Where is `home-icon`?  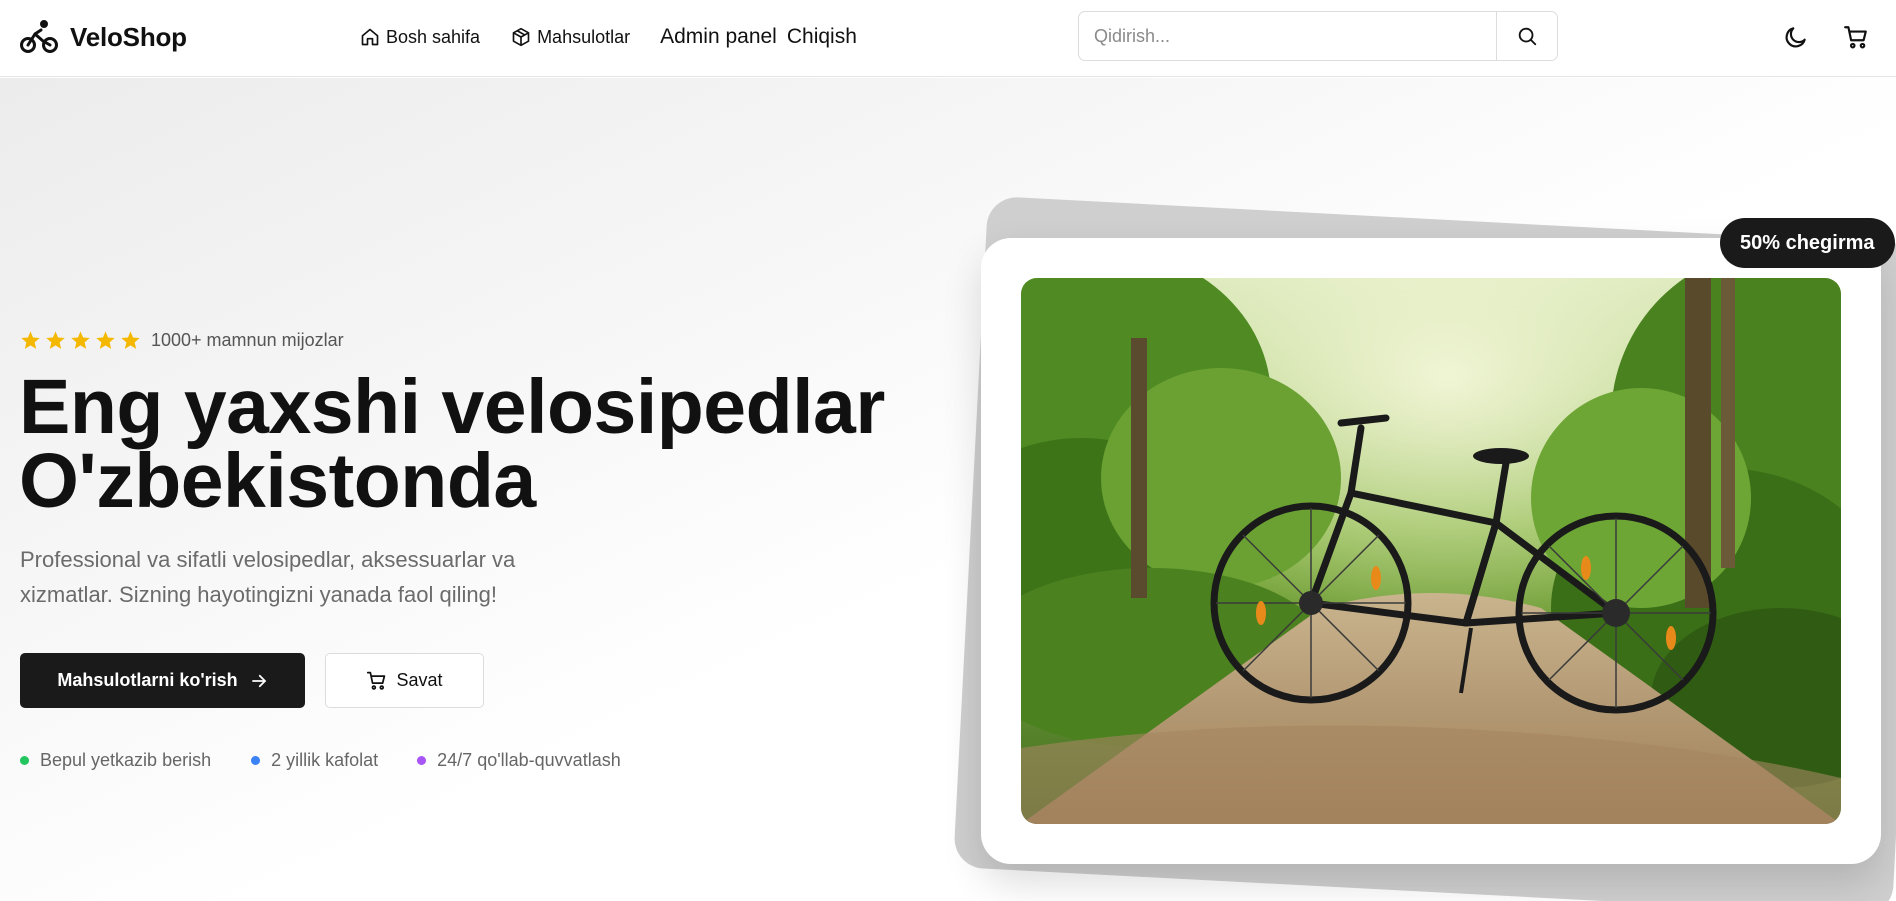
home-icon is located at coordinates (370, 37).